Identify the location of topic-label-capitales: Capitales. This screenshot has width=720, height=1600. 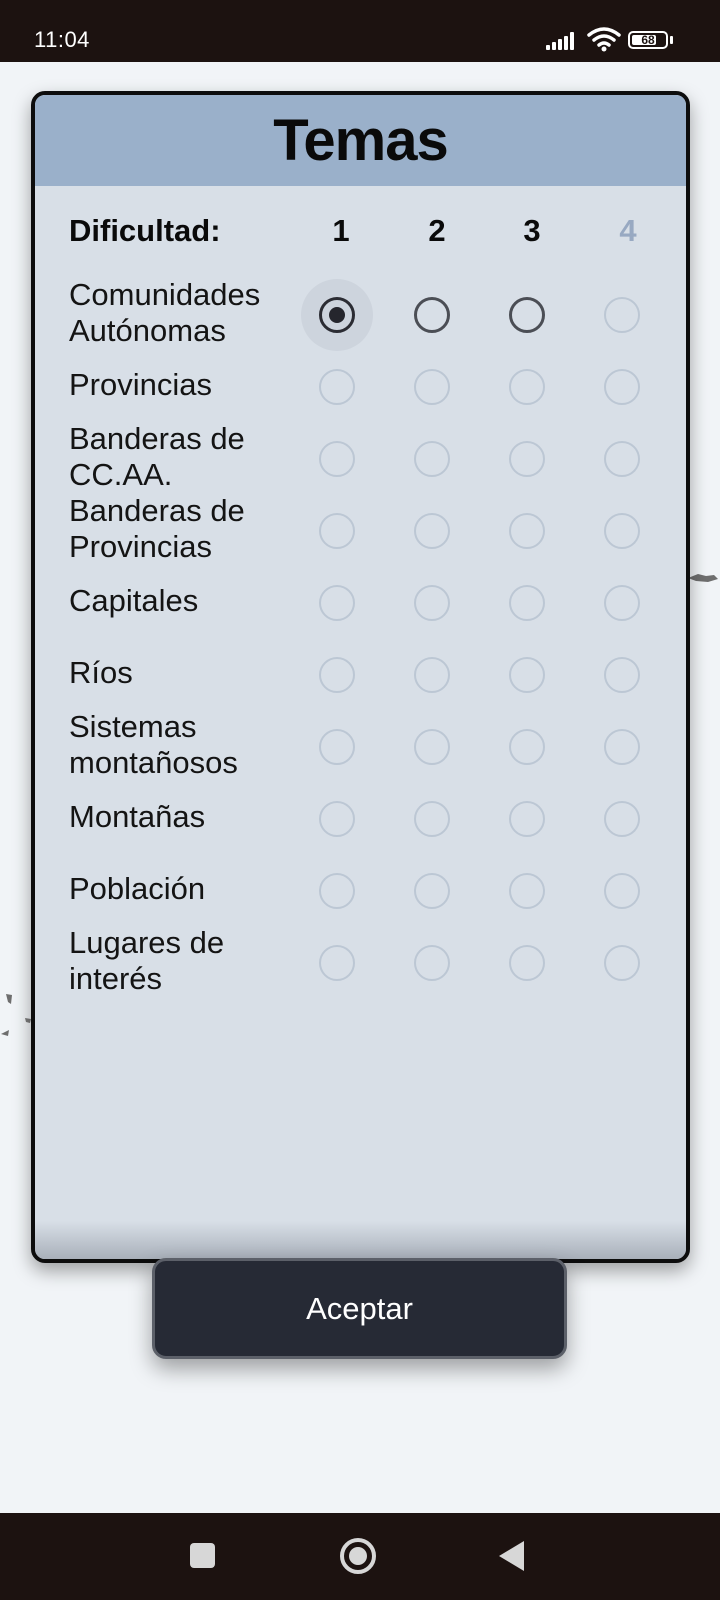
(134, 600).